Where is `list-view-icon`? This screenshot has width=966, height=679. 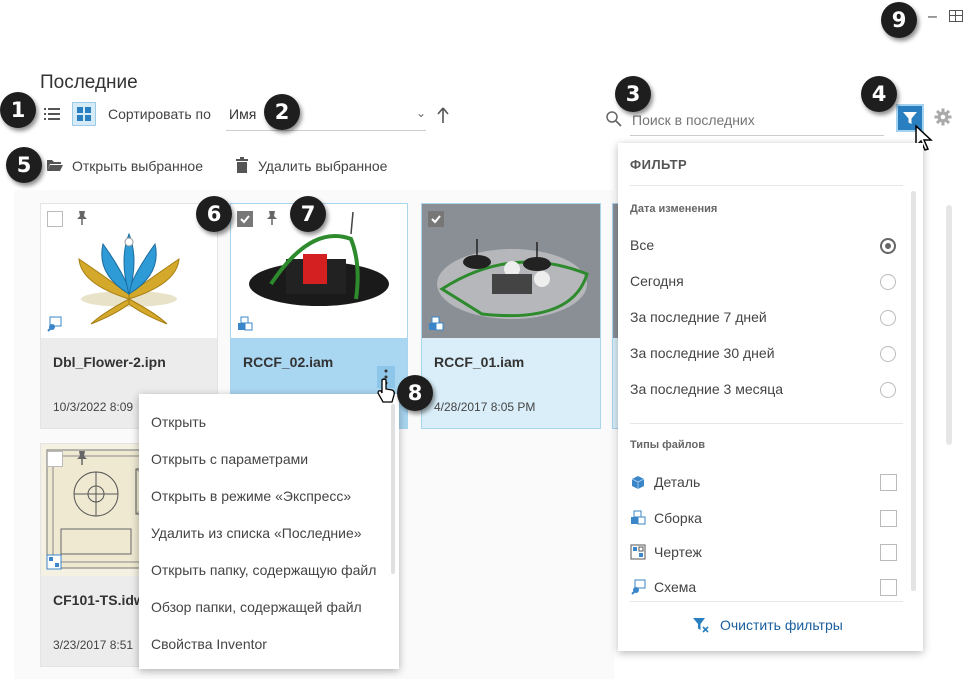
list-view-icon is located at coordinates (52, 114).